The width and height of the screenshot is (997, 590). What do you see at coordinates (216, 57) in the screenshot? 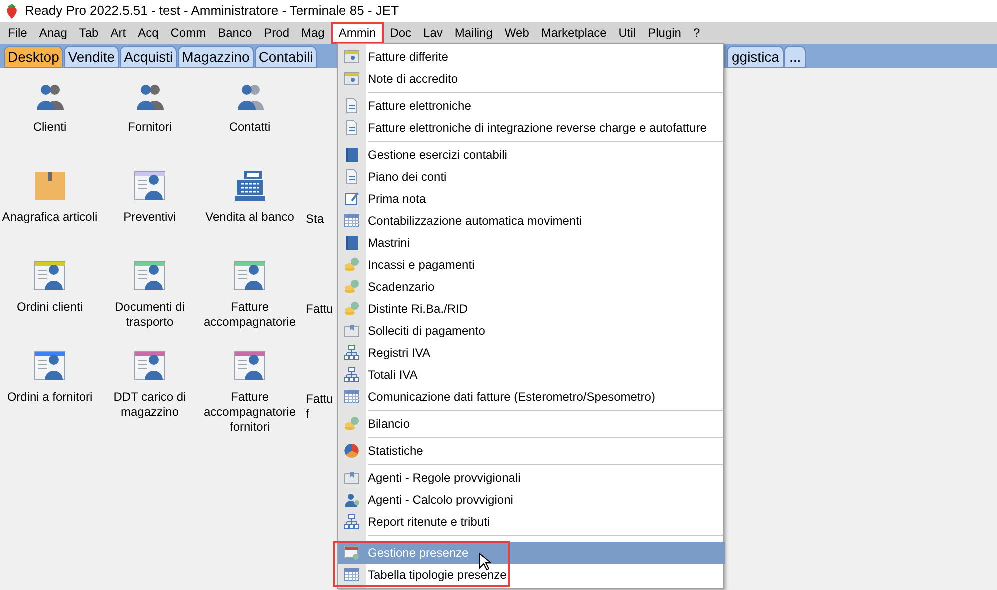
I see `tab: Magazzino` at bounding box center [216, 57].